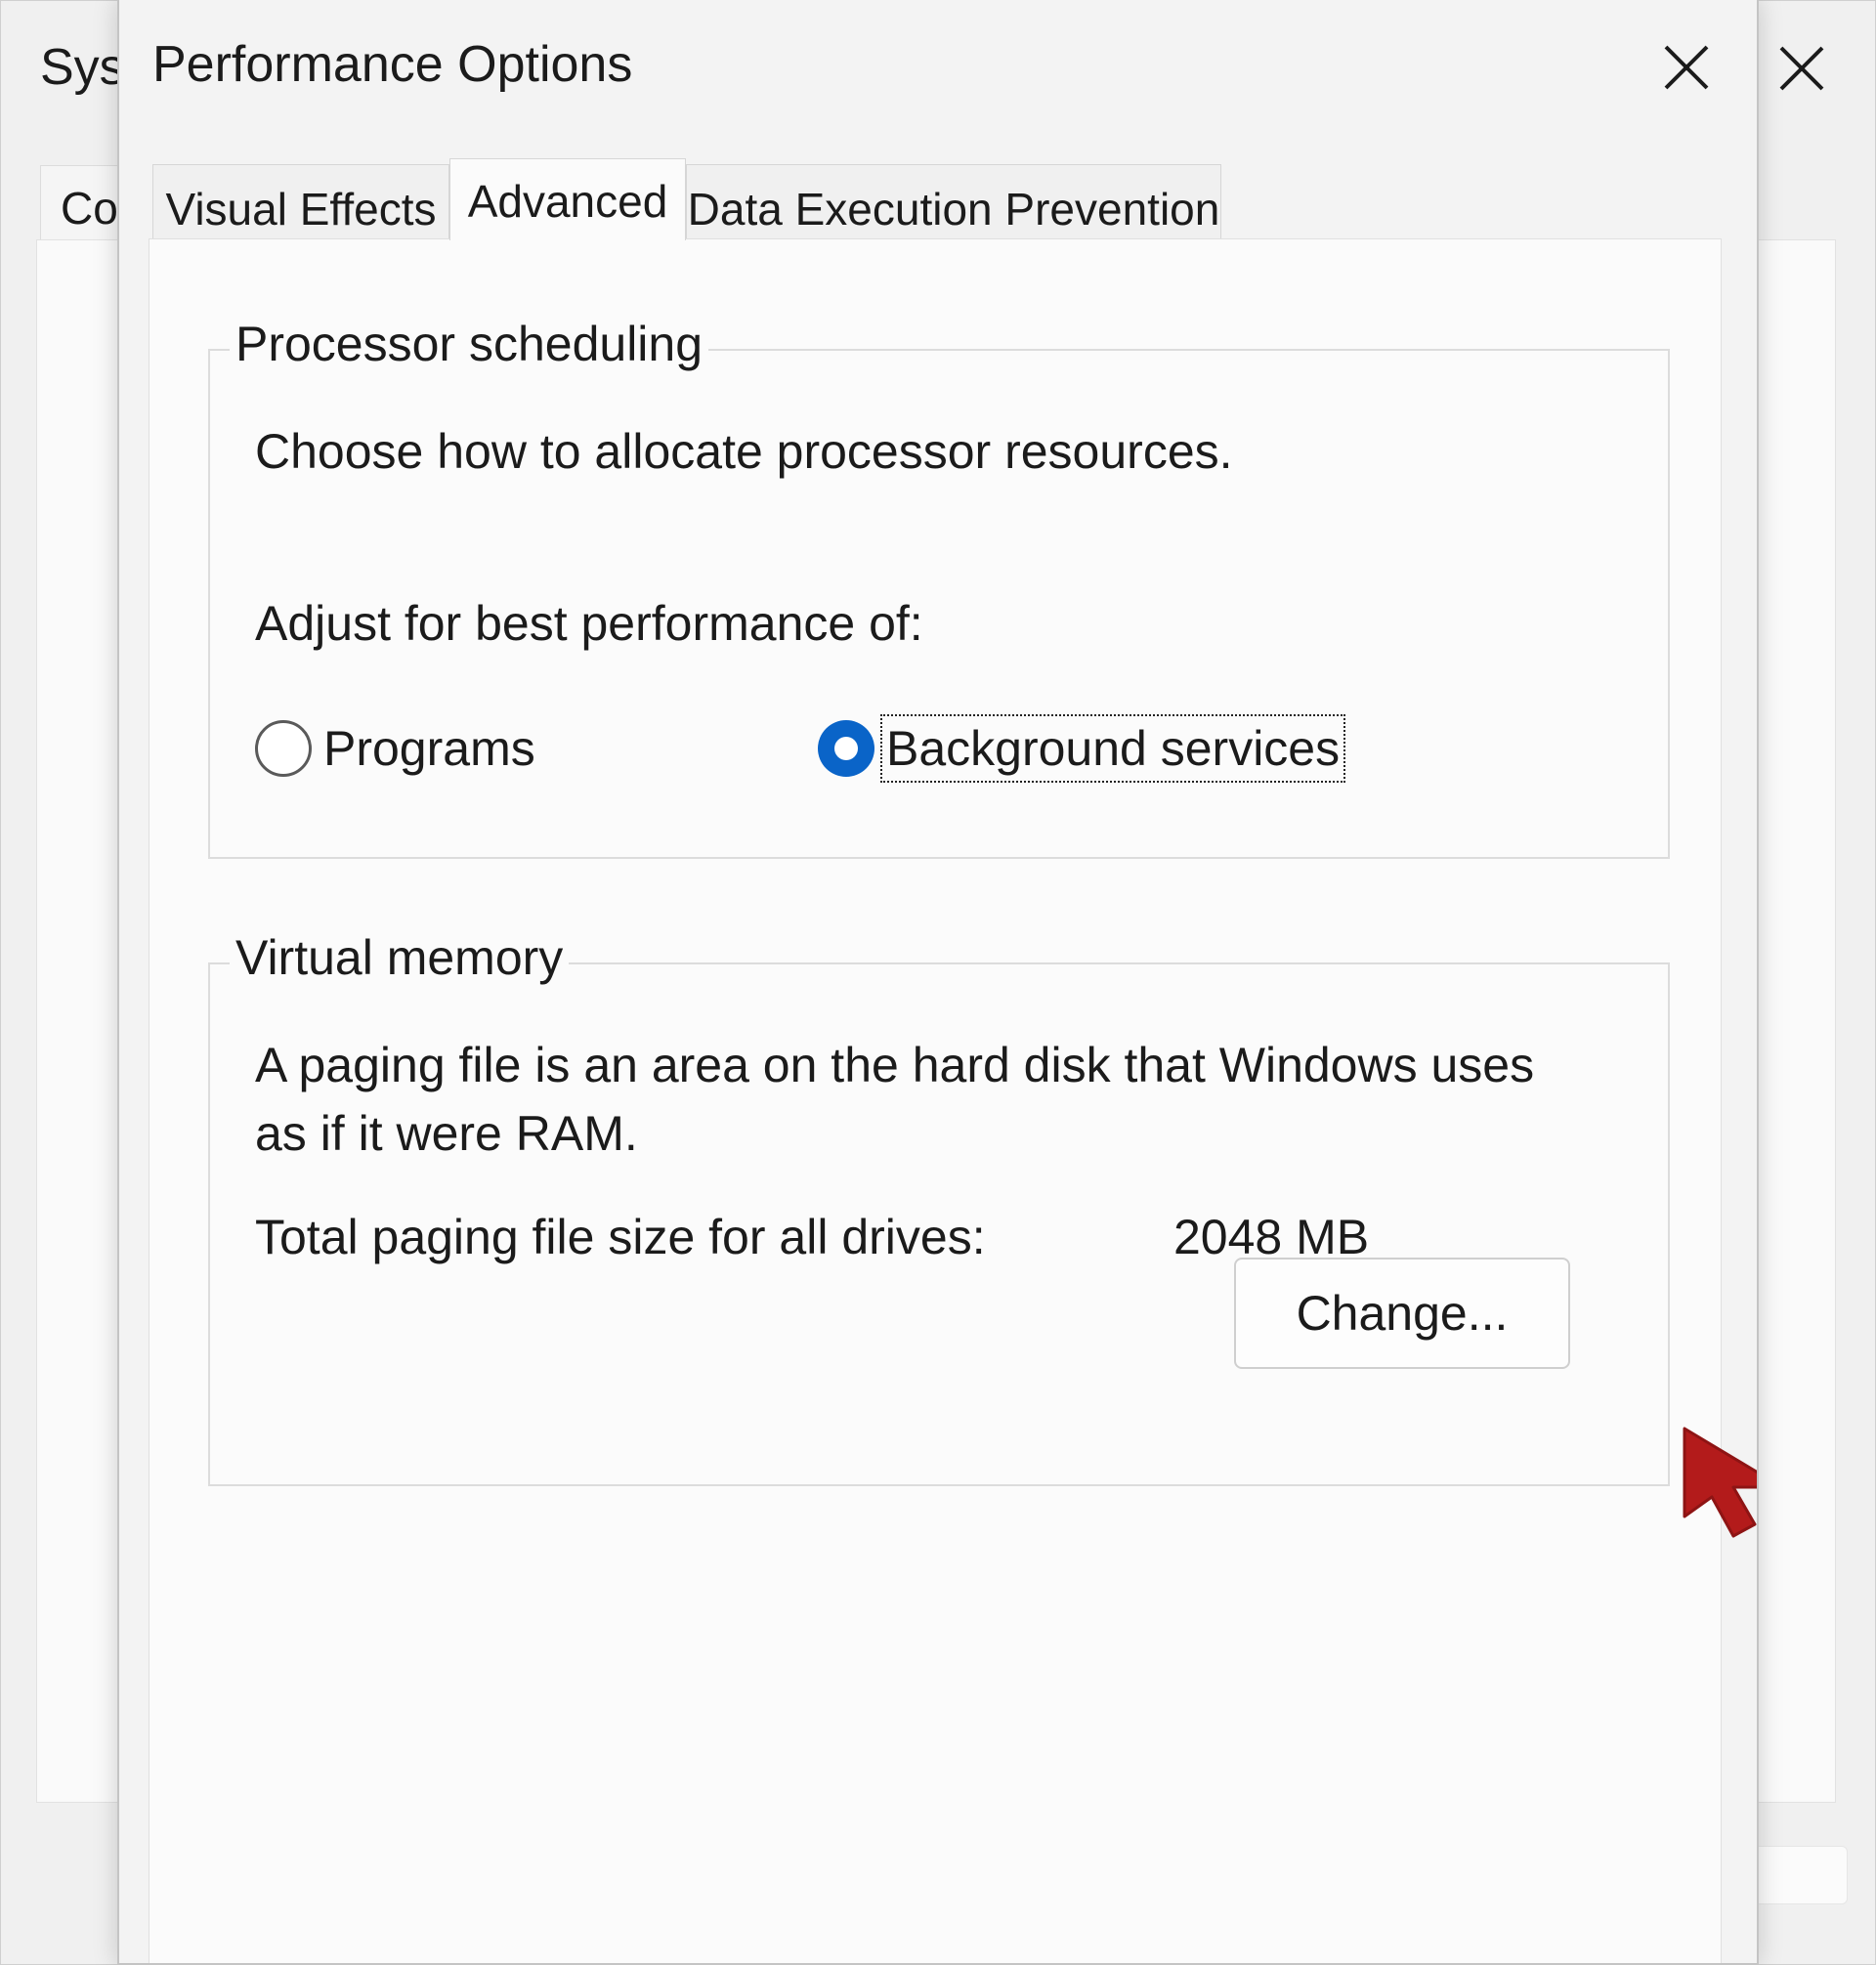 This screenshot has width=1876, height=1965. What do you see at coordinates (567, 199) in the screenshot?
I see `tab-advanced: Advanced` at bounding box center [567, 199].